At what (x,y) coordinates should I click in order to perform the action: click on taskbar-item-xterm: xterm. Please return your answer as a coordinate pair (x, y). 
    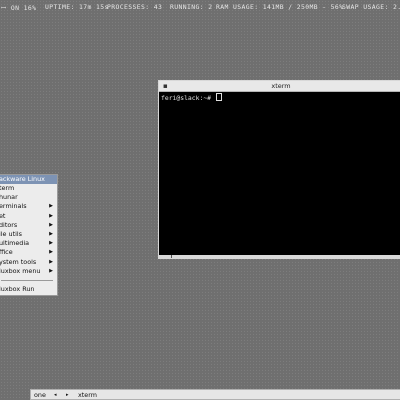
    Looking at the image, I should click on (87, 395).